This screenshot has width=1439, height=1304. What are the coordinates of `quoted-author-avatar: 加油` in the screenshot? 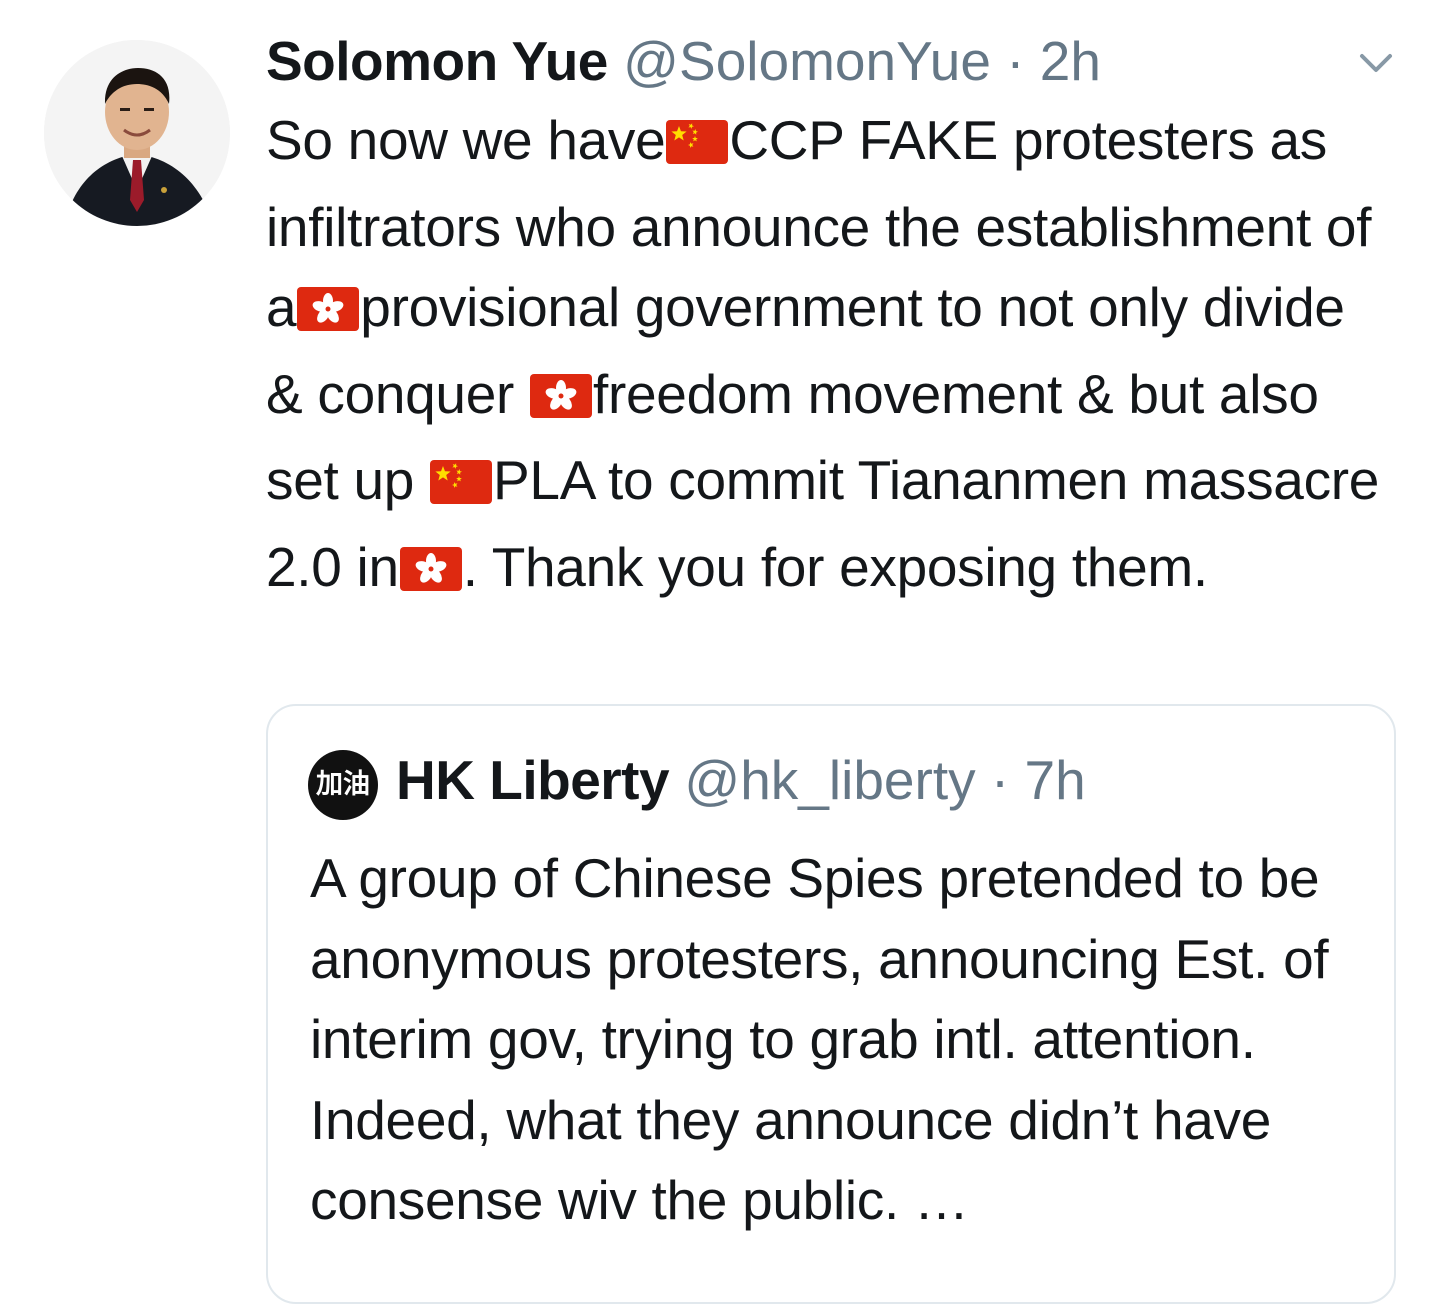 It's located at (343, 785).